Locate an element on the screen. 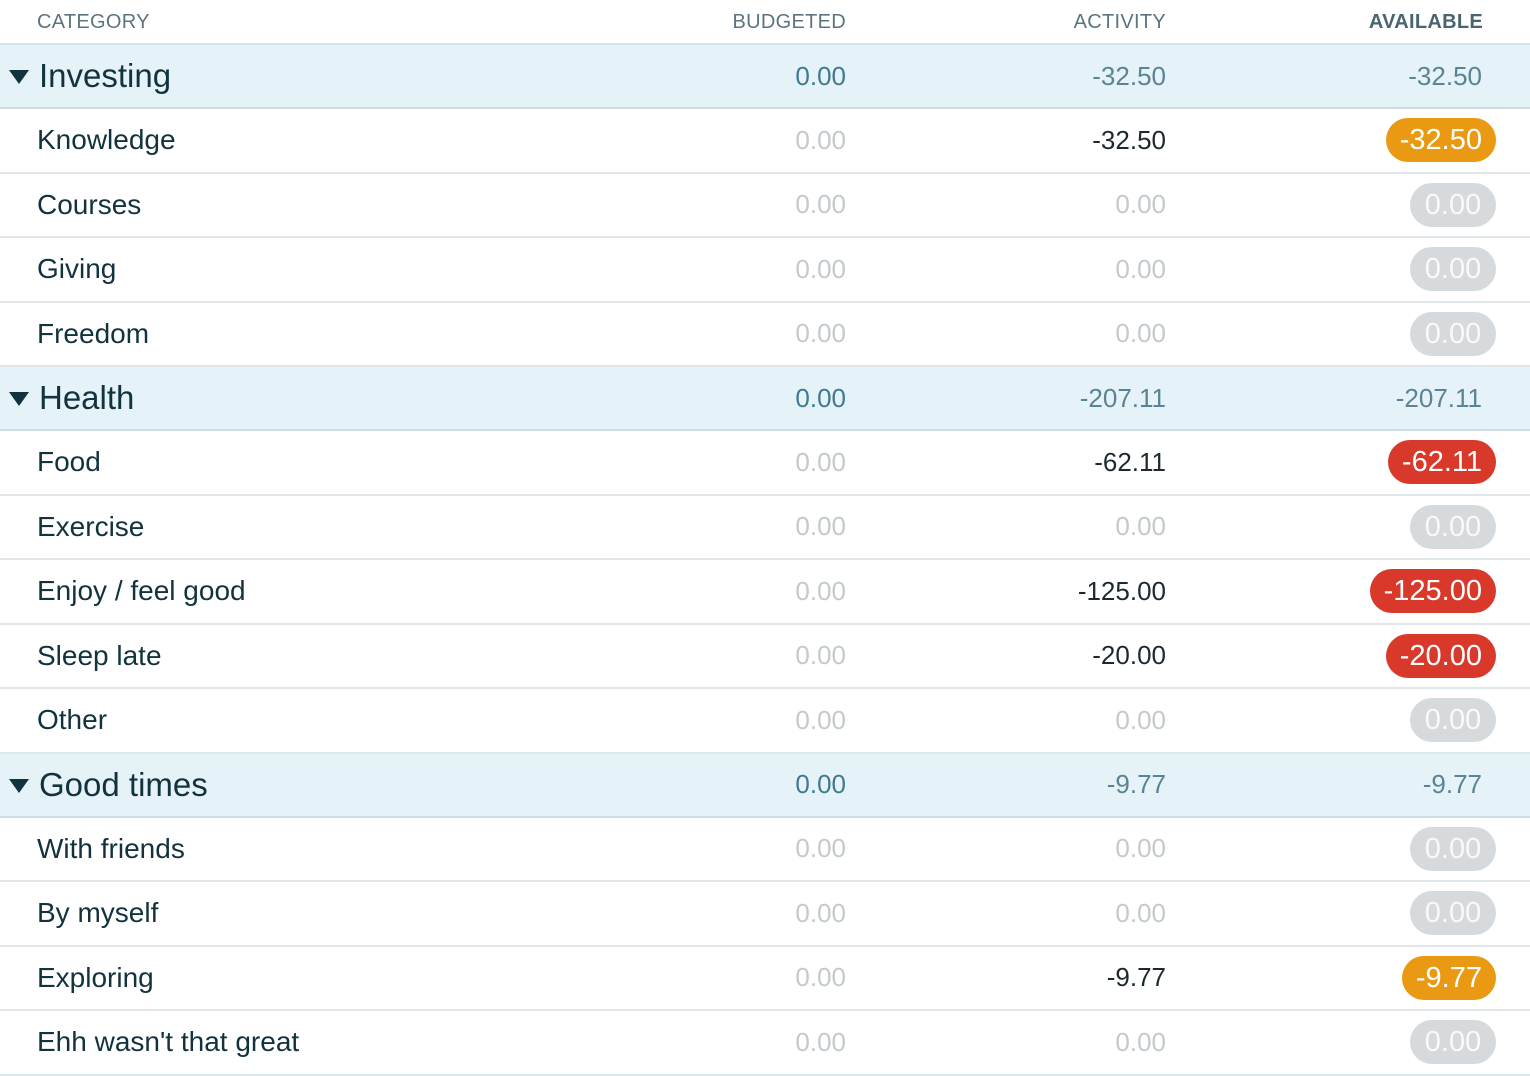 This screenshot has height=1076, width=1530. category-name-cell: Food is located at coordinates (69, 462).